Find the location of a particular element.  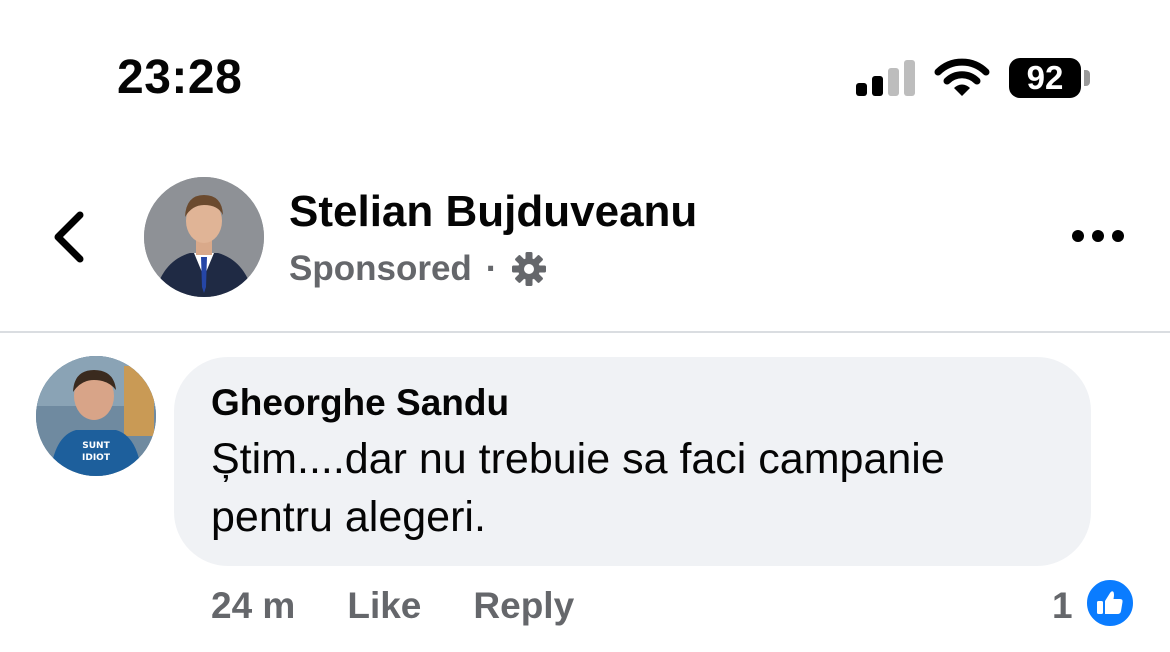

reaction-count: 1 is located at coordinates (1062, 606).